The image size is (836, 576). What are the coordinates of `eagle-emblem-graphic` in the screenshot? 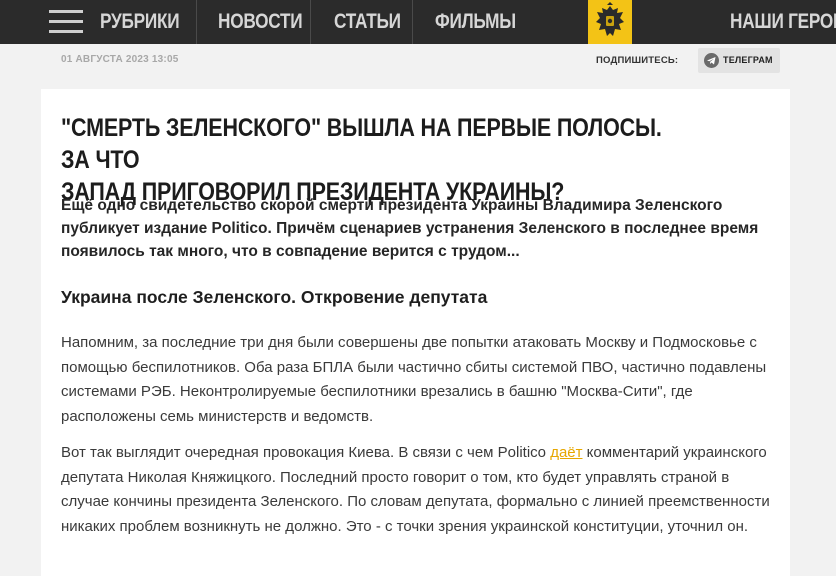 It's located at (610, 19).